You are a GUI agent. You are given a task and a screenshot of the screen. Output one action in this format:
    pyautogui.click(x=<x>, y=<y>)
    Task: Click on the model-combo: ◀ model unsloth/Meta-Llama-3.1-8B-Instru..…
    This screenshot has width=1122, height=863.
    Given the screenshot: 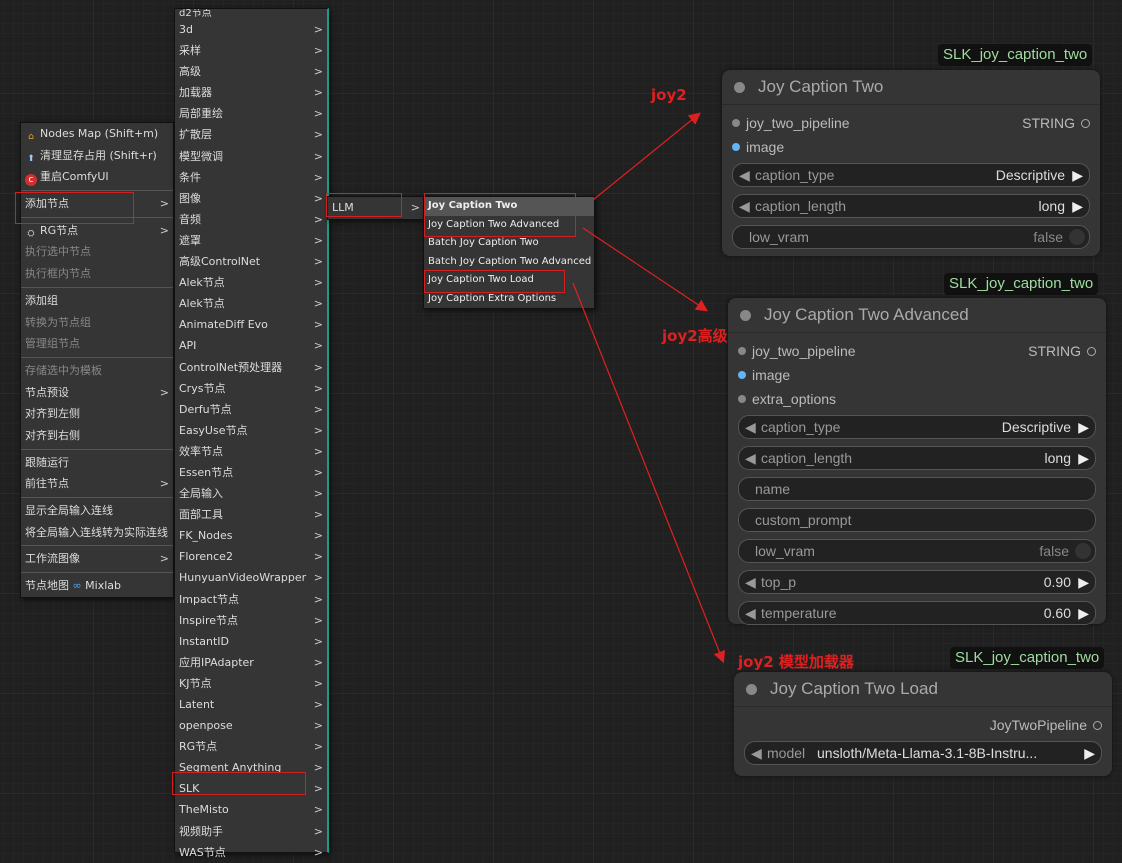 What is the action you would take?
    pyautogui.click(x=923, y=753)
    